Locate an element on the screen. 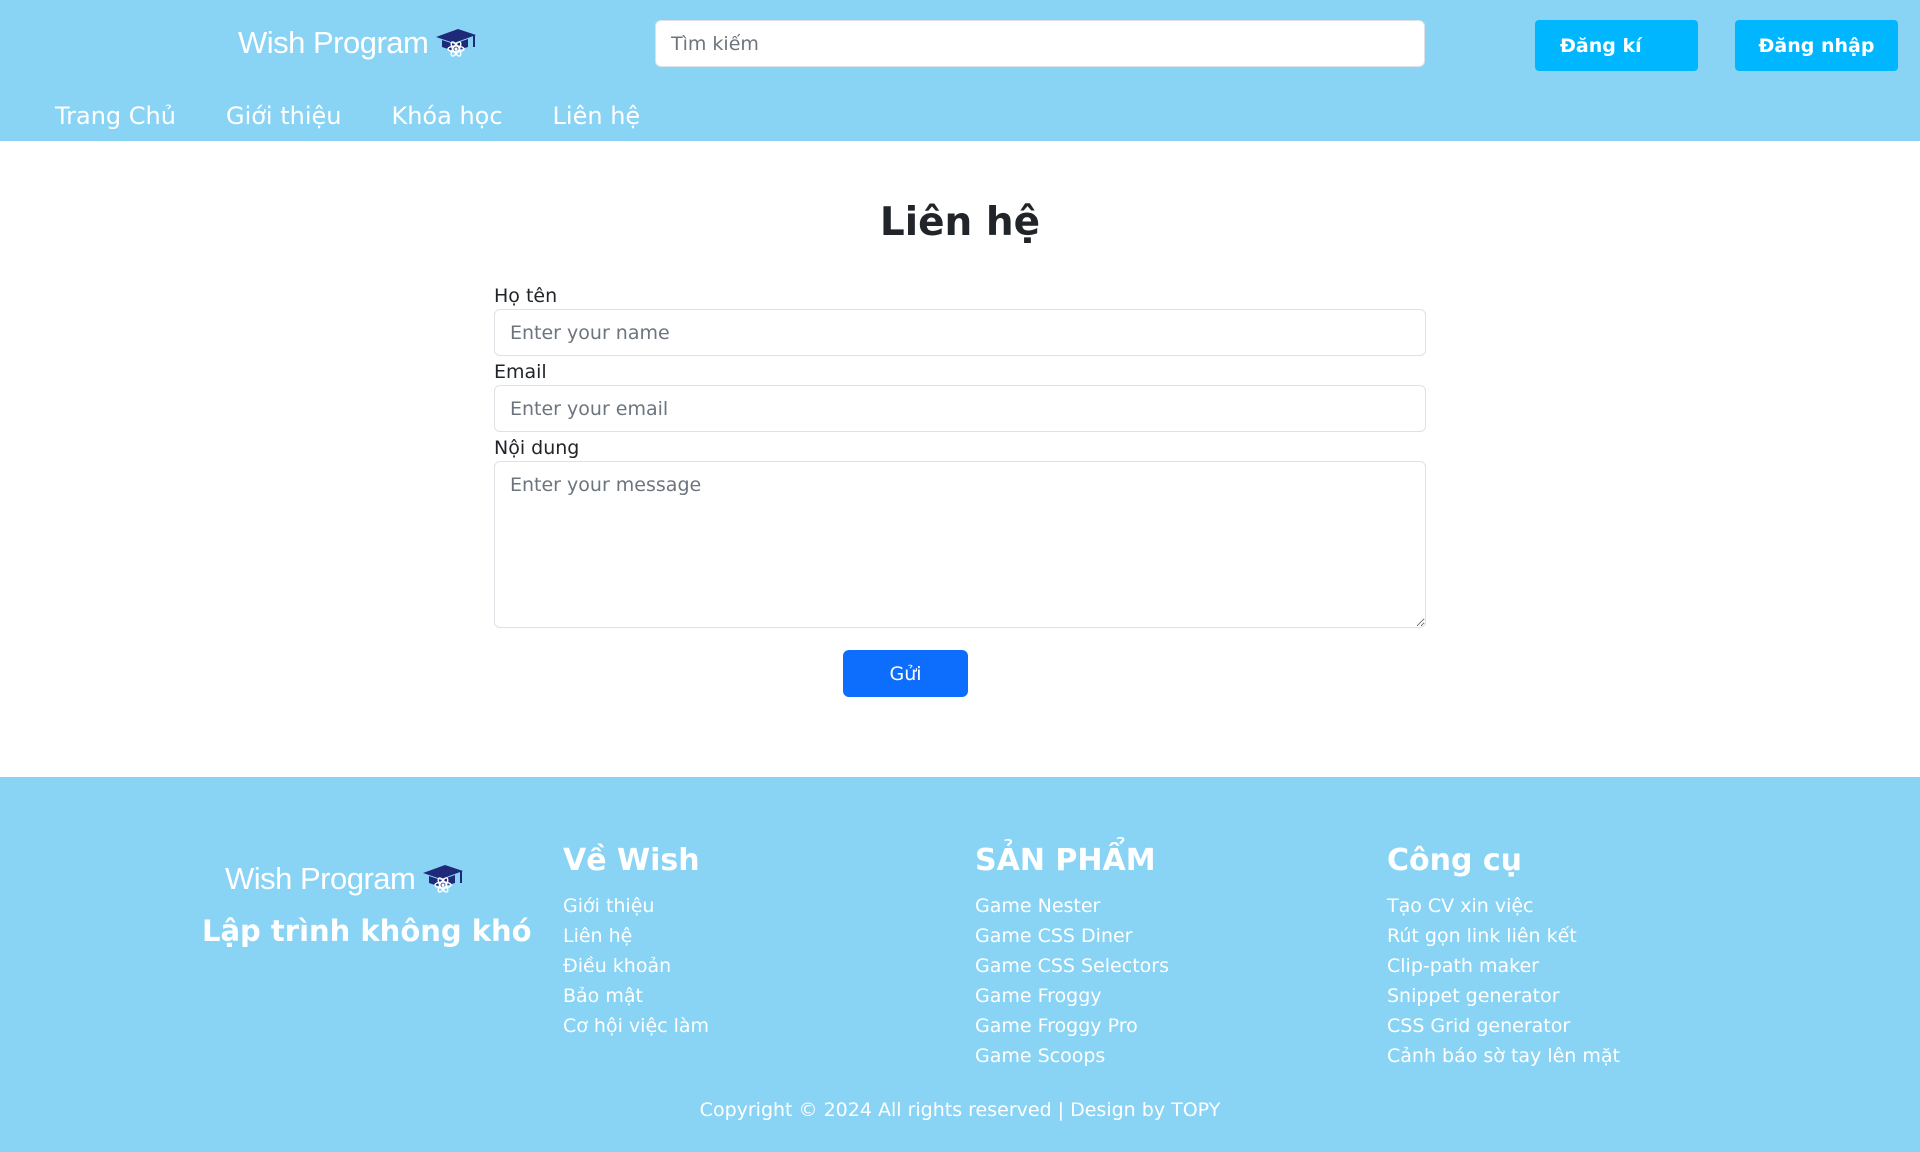 This screenshot has width=1920, height=1152. register-button: Đăng kí is located at coordinates (1616, 45).